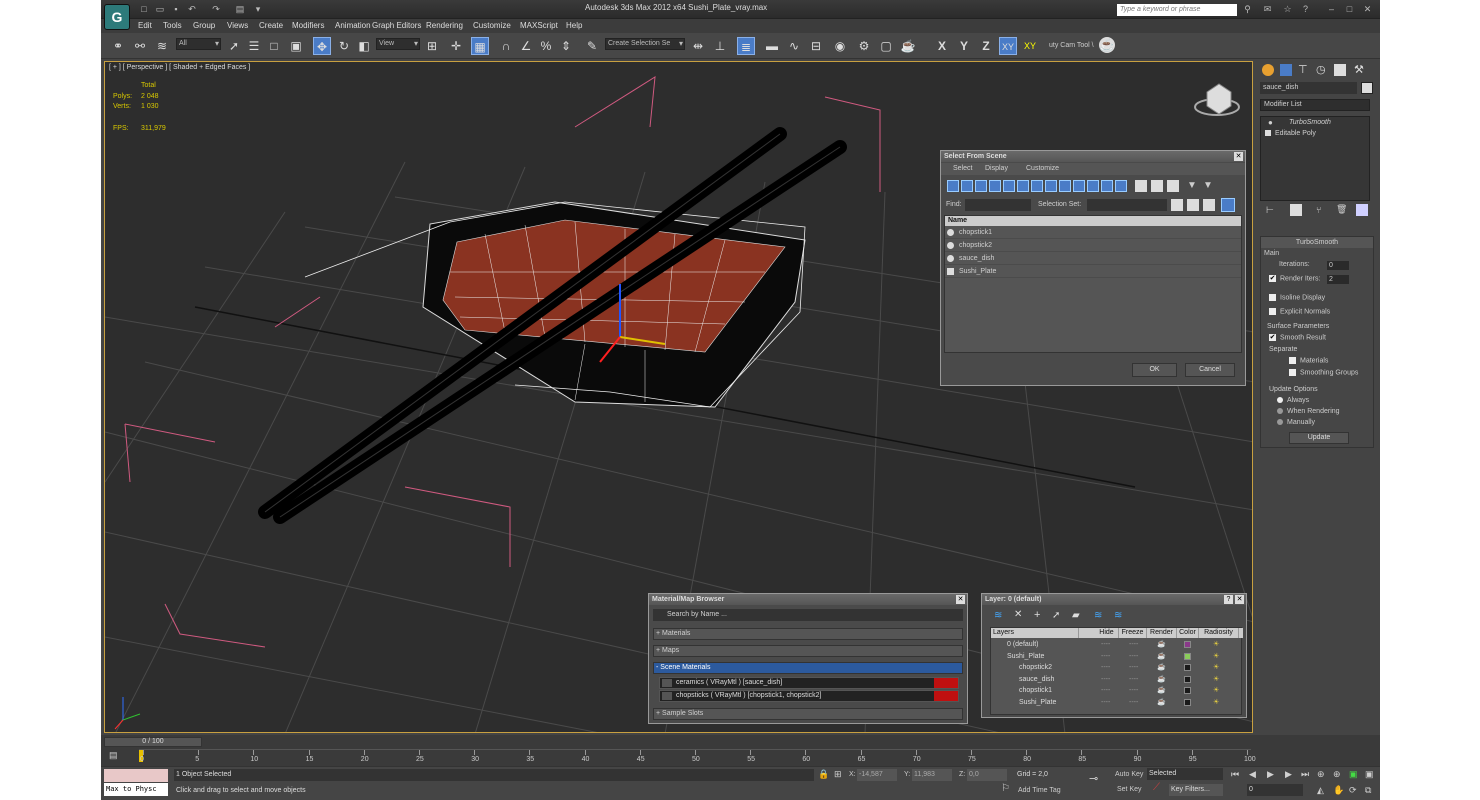  What do you see at coordinates (1315, 122) in the screenshot?
I see `stack-item-turbosmooth: ● TurboSmooth` at bounding box center [1315, 122].